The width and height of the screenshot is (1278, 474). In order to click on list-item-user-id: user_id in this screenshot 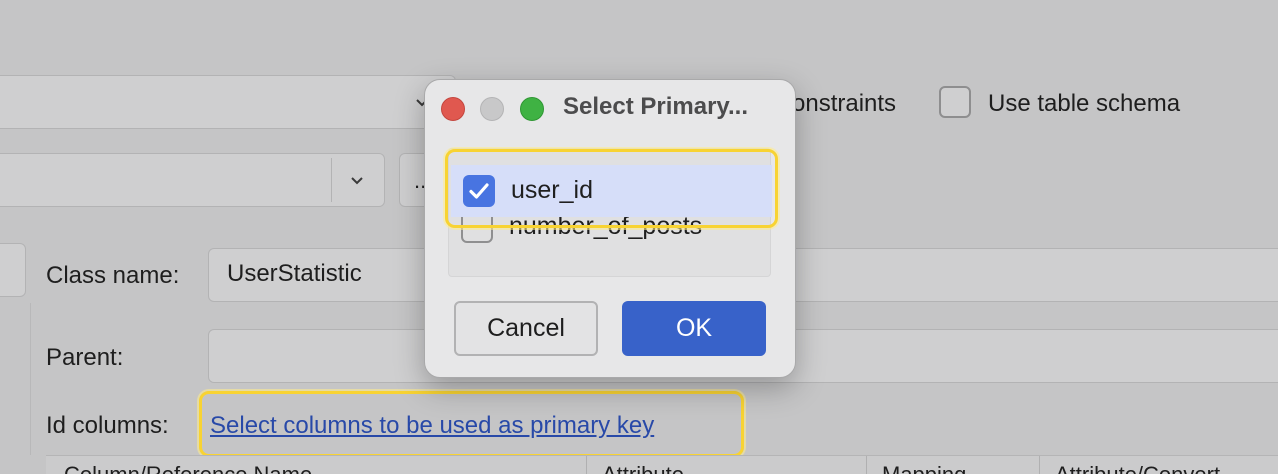, I will do `click(611, 191)`.